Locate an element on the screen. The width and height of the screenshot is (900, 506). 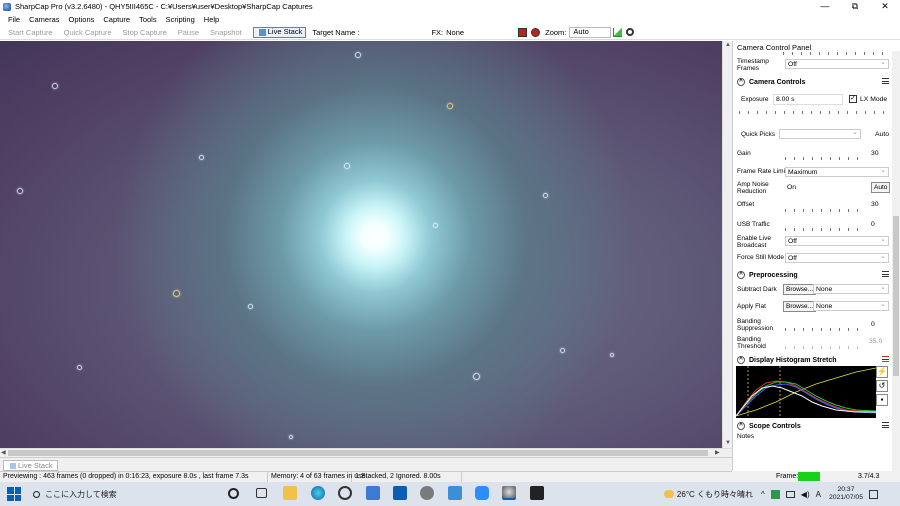
amp-noise-value: On is located at coordinates (791, 187).